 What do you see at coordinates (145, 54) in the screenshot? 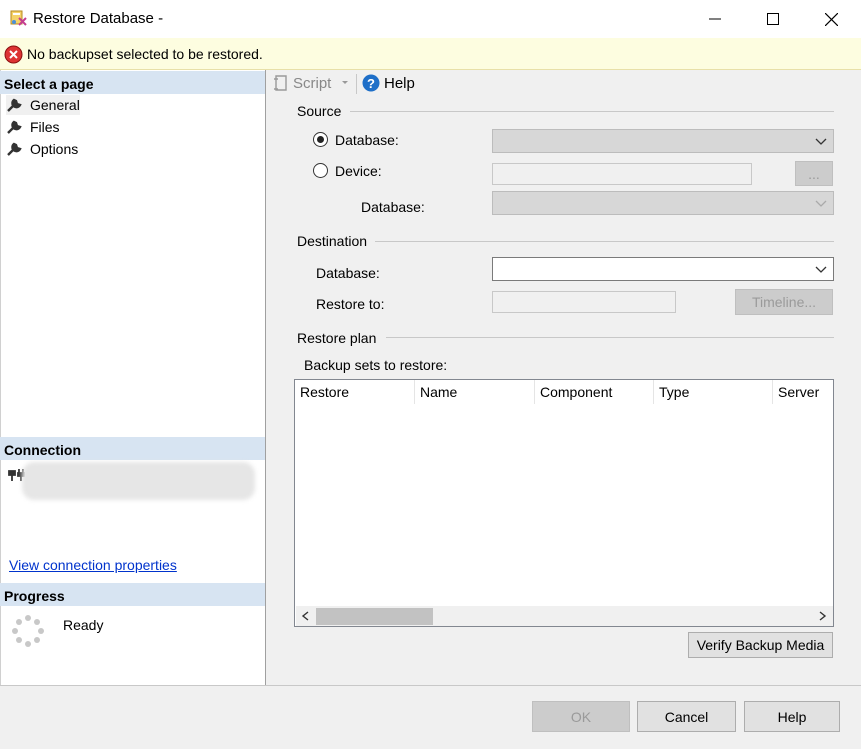
I see `error-message: No backupset selected to be restored.` at bounding box center [145, 54].